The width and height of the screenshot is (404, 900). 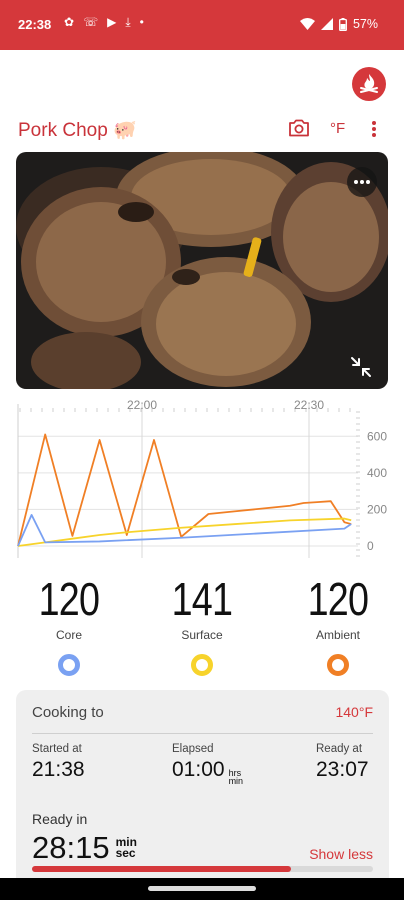 I want to click on started-value: 21:38, so click(x=58, y=769).